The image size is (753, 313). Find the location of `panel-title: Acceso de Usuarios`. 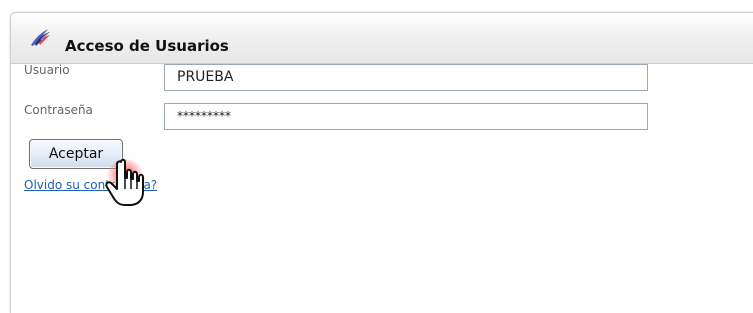

panel-title: Acceso de Usuarios is located at coordinates (147, 46).